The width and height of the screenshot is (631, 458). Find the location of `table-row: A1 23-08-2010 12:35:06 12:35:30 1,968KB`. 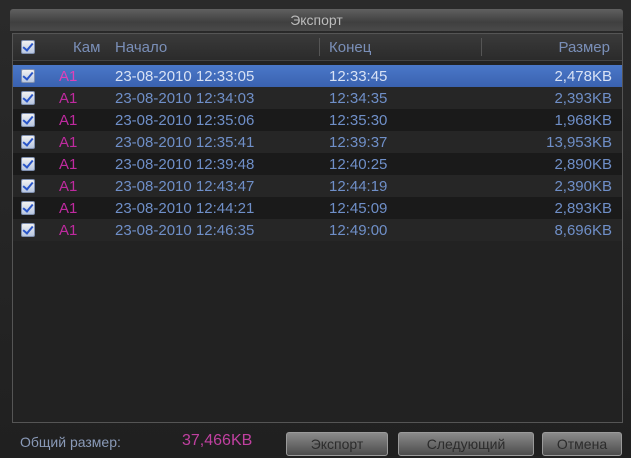

table-row: A1 23-08-2010 12:35:06 12:35:30 1,968KB is located at coordinates (317, 120).